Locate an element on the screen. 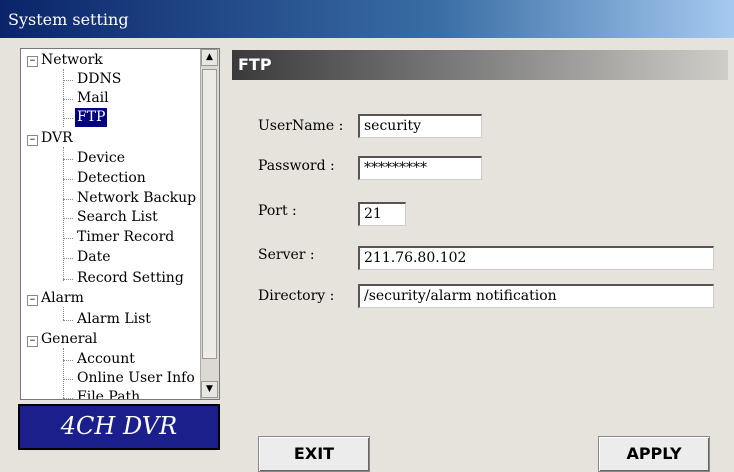  brand-logo: 4CH DVR is located at coordinates (119, 427).